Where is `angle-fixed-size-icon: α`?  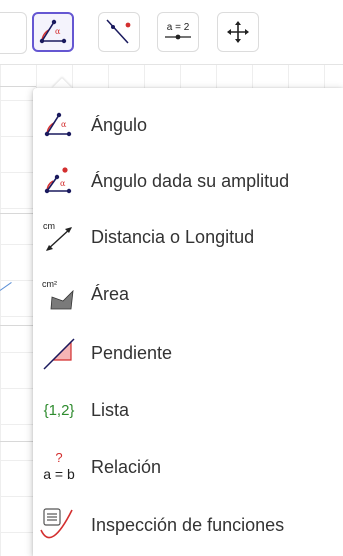 angle-fixed-size-icon: α is located at coordinates (59, 181).